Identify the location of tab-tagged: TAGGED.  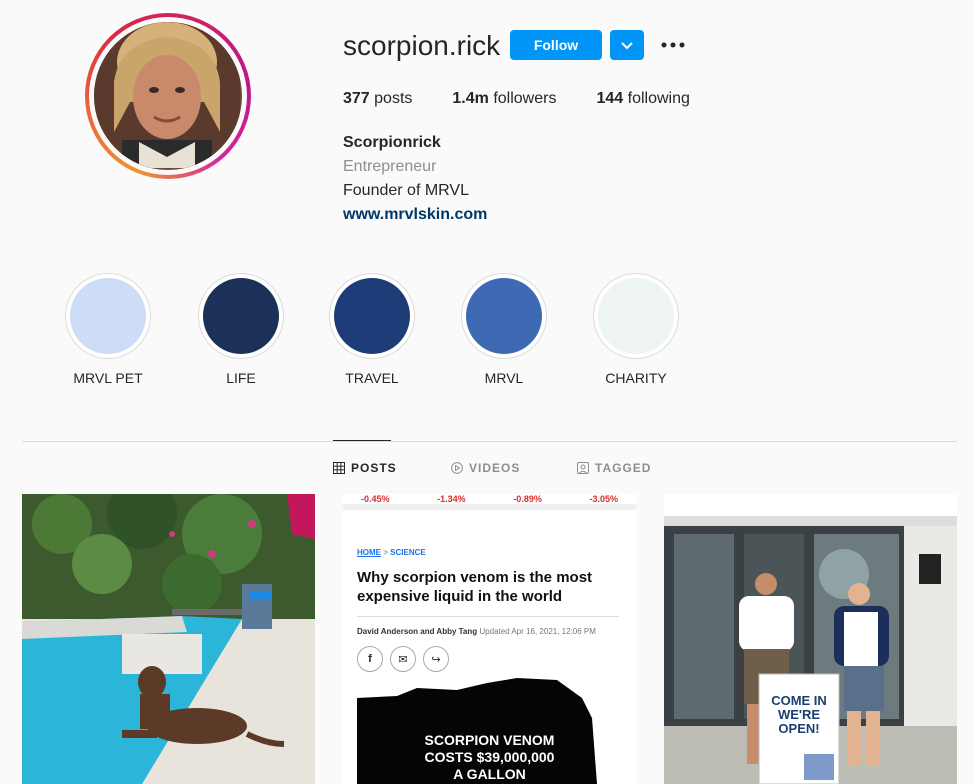
(614, 468).